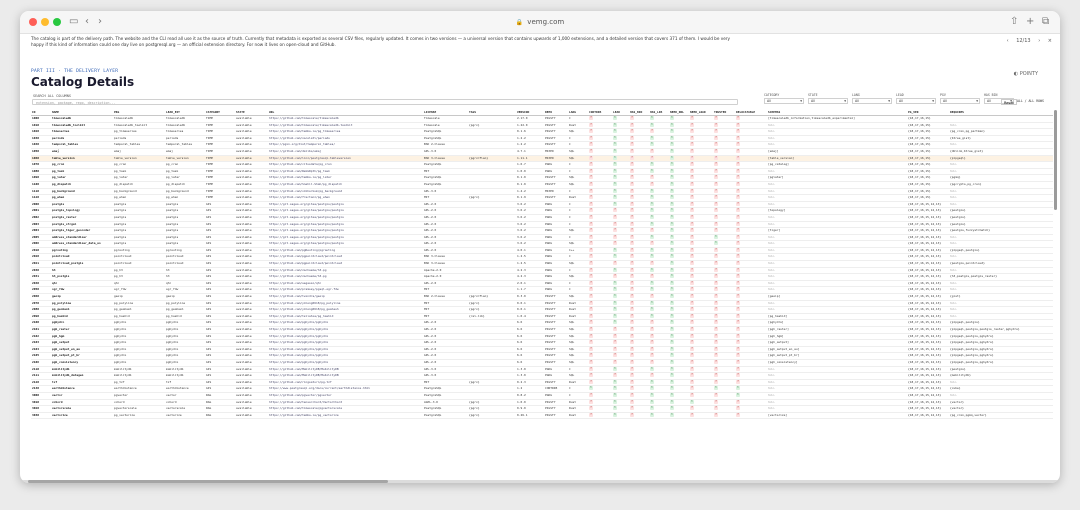 The width and height of the screenshot is (1080, 510). Describe the element at coordinates (100, 22) in the screenshot. I see `forward-icon: ›` at that location.